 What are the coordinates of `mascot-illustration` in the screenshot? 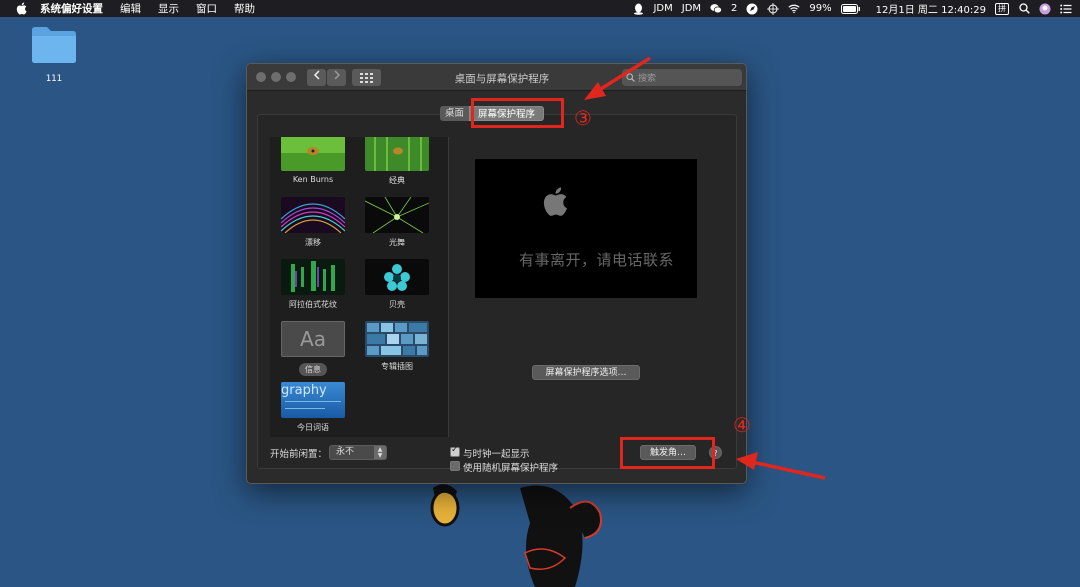 It's located at (516, 535).